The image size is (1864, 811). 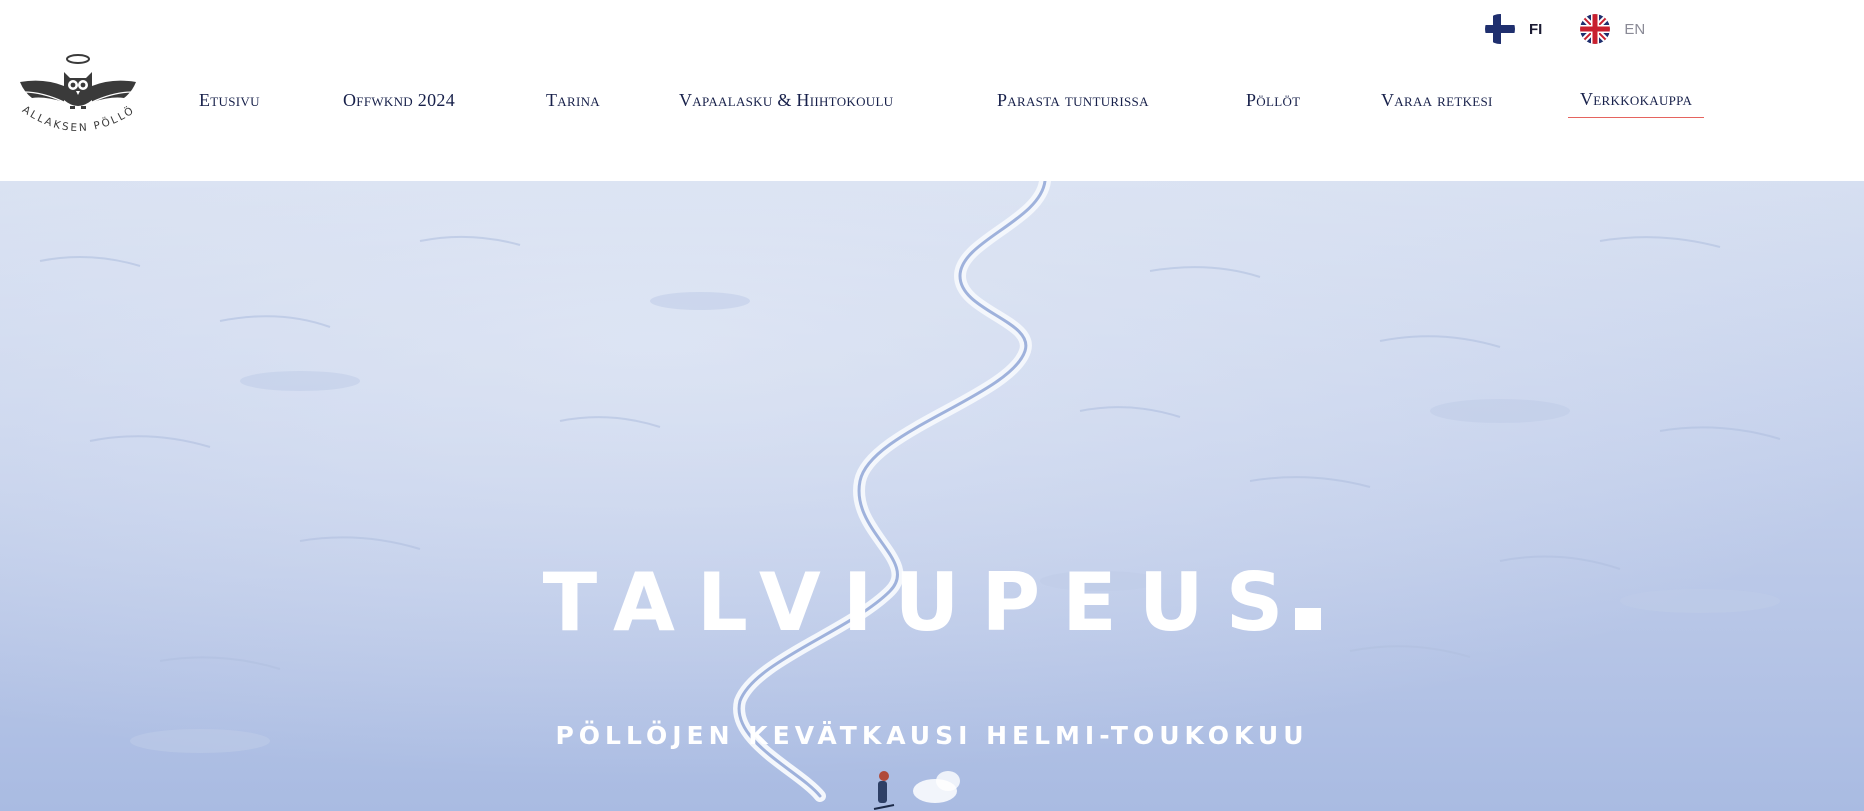 What do you see at coordinates (1612, 29) in the screenshot?
I see `language-en: EN` at bounding box center [1612, 29].